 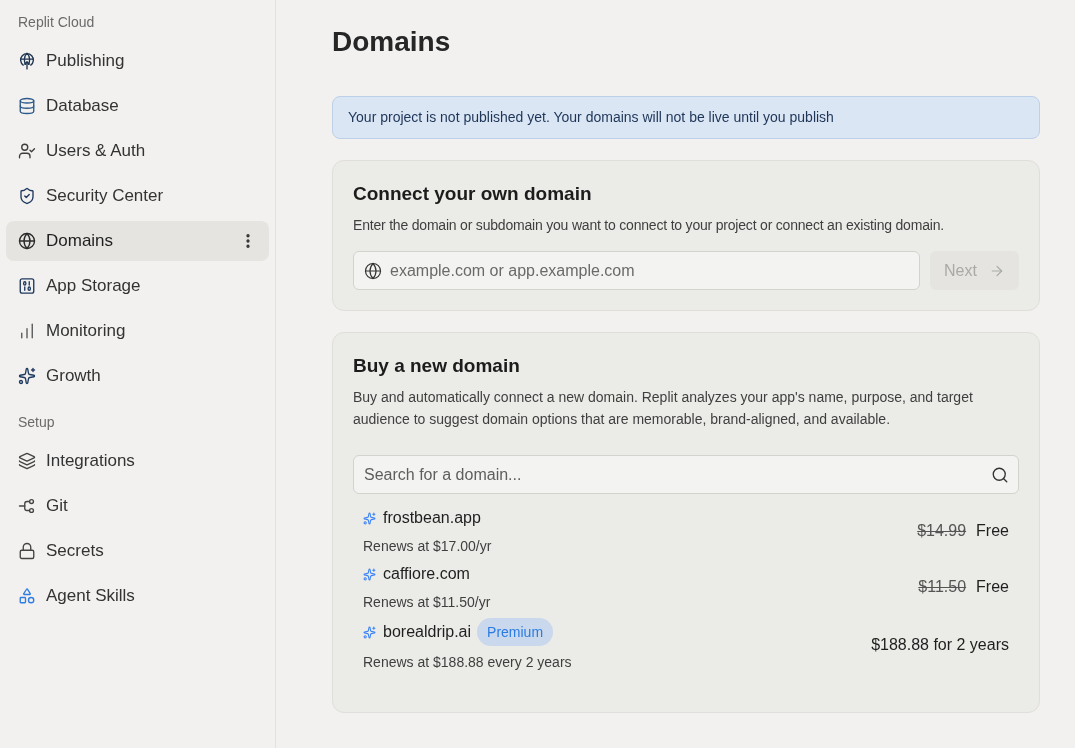 I want to click on lock-icon, so click(x=27, y=551).